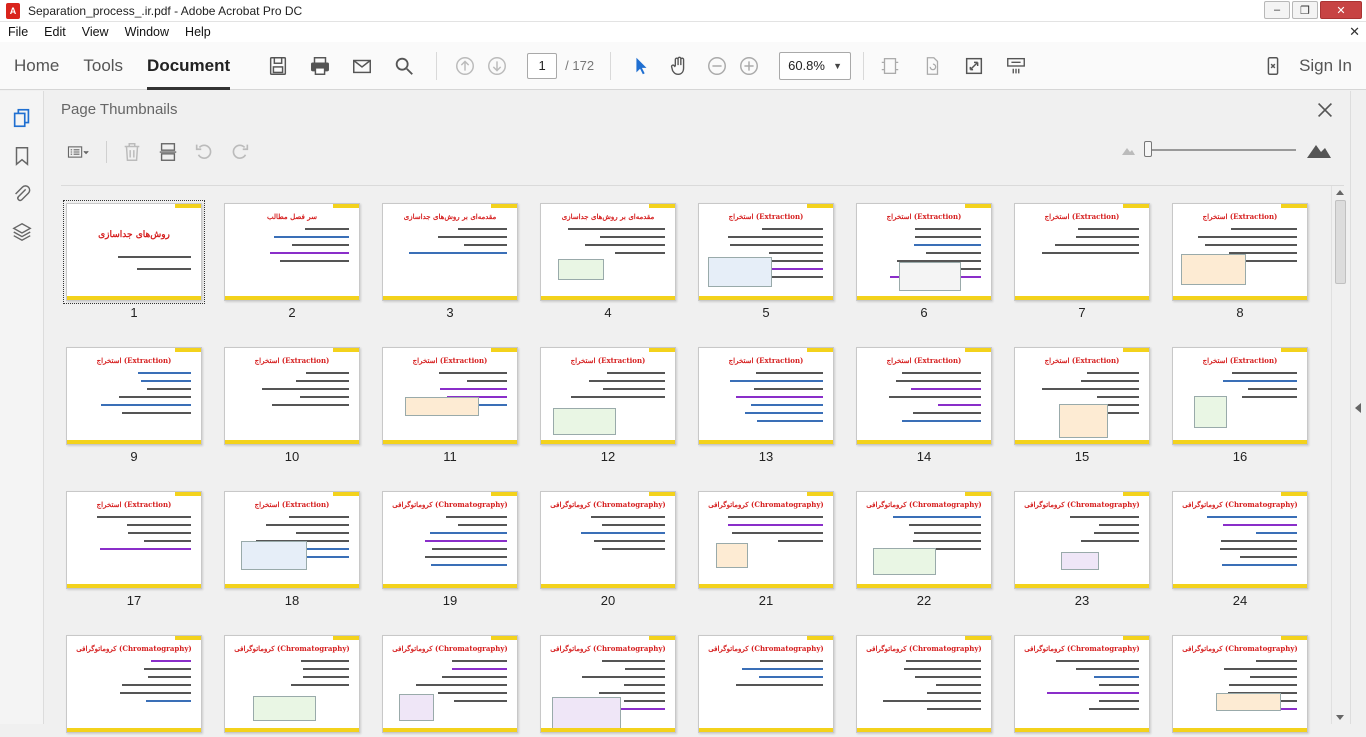 The height and width of the screenshot is (737, 1366). I want to click on page-thumbnail: کروماتوگرافی (Chromatography) 19, so click(450, 549).